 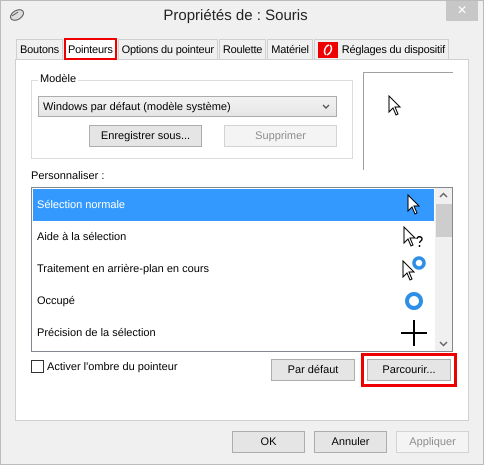 What do you see at coordinates (233, 237) in the screenshot?
I see `cursor-list-item: Aide à la sélection` at bounding box center [233, 237].